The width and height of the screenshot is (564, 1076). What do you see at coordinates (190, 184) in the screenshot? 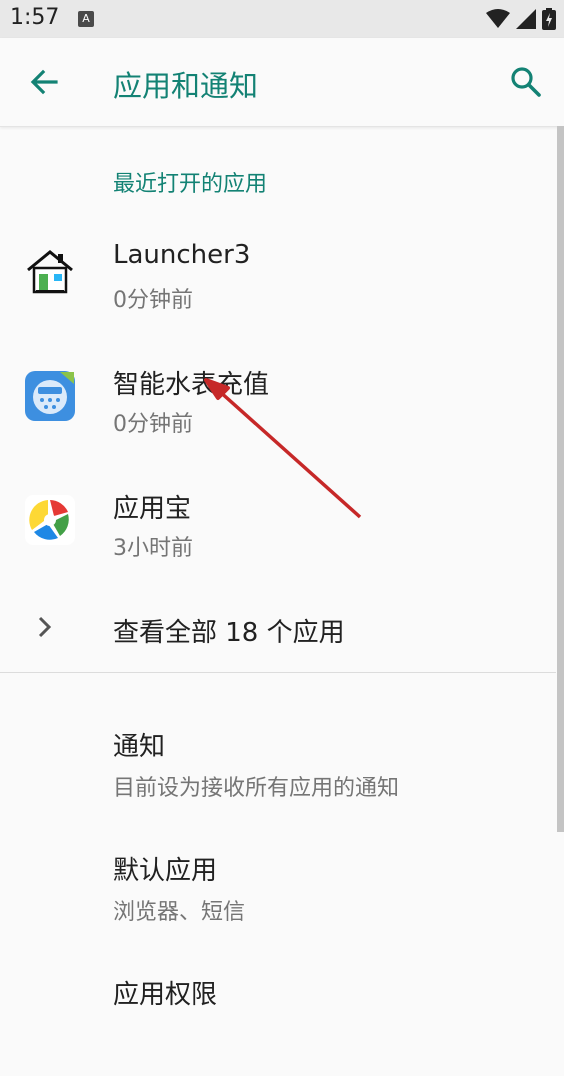
I see `recent-apps-heading: 最近打开的应用` at bounding box center [190, 184].